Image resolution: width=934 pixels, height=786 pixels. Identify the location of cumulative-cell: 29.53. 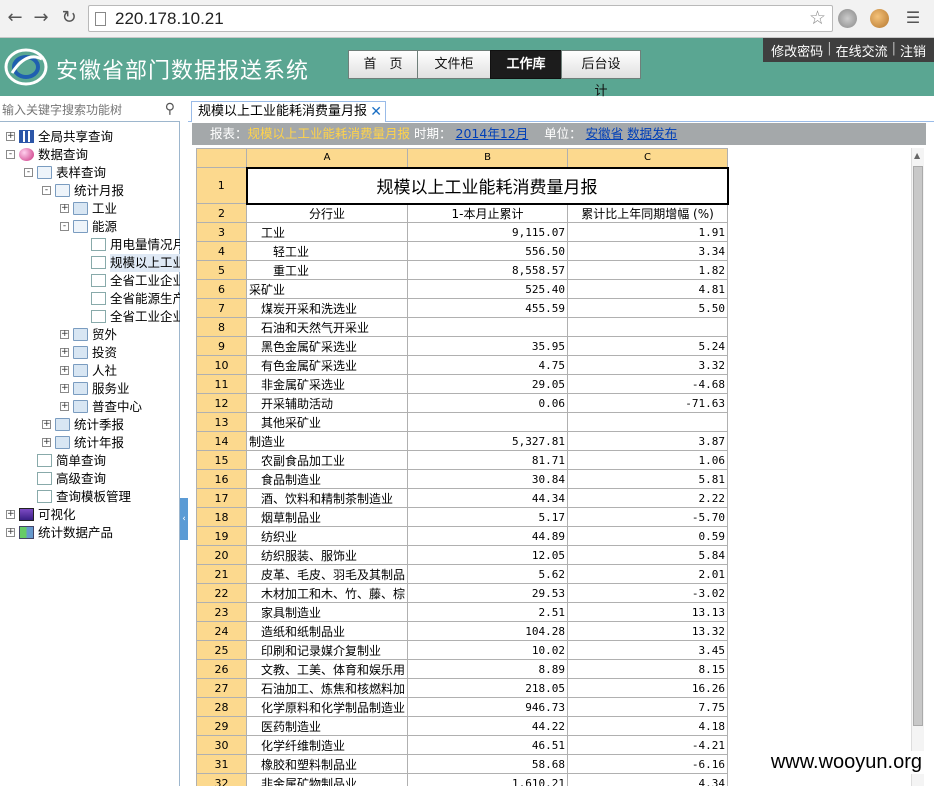
(488, 593).